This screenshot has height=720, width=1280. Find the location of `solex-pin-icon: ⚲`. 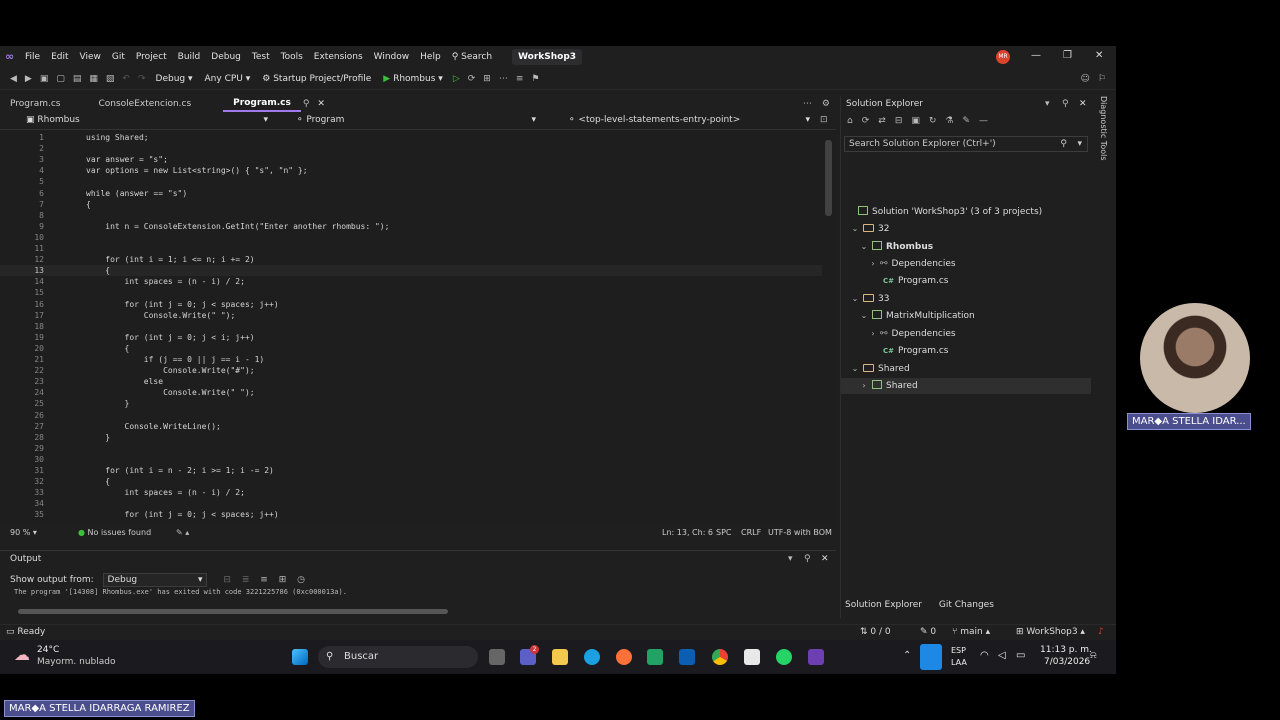

solex-pin-icon: ⚲ is located at coordinates (1065, 104).